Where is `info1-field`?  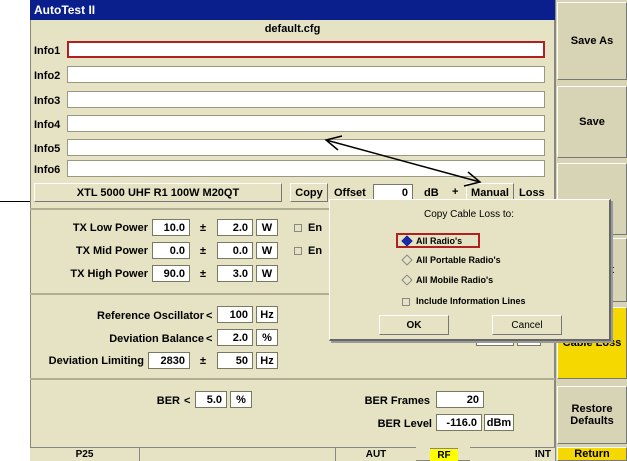
info1-field is located at coordinates (306, 49).